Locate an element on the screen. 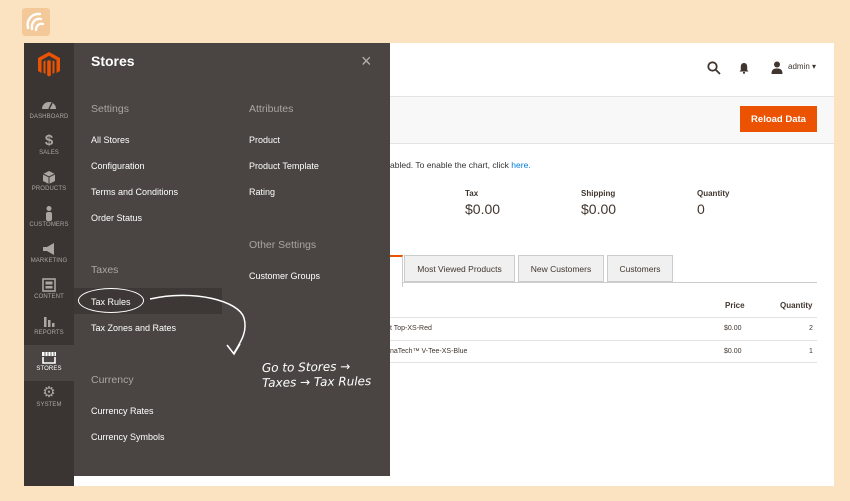  sidebar-item-stores: STORES is located at coordinates (49, 363).